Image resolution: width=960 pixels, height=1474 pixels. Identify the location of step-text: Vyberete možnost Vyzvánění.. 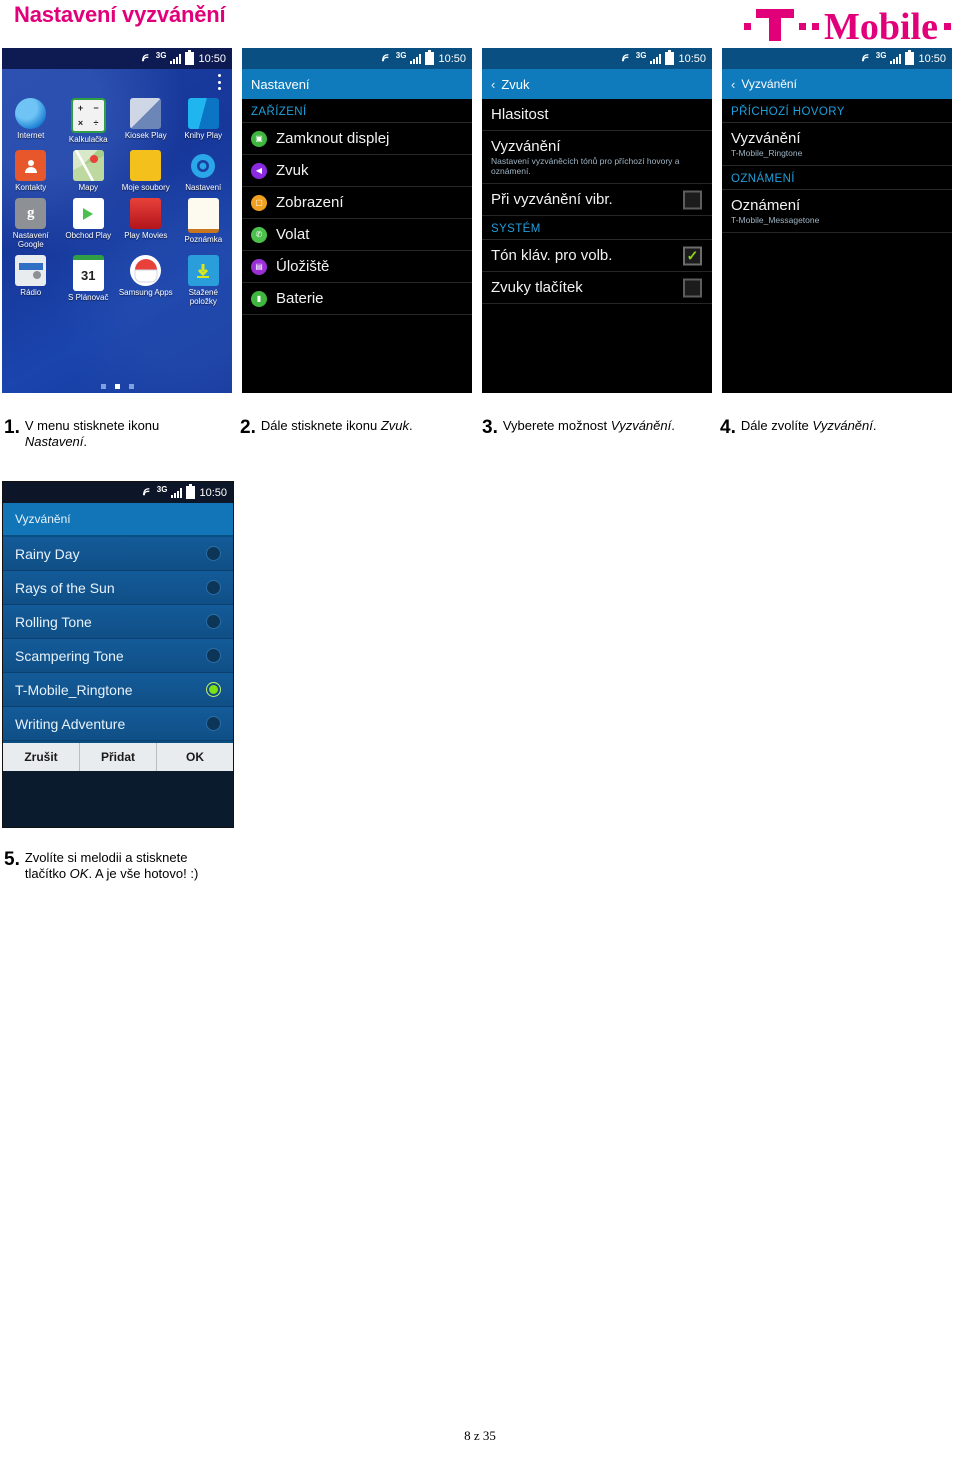
(589, 426).